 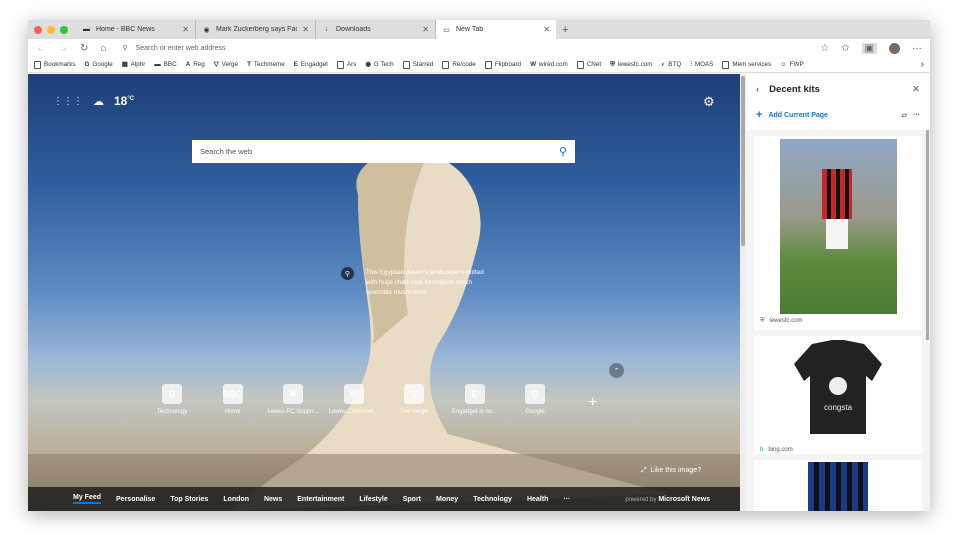 I want to click on maximize-window-button, so click(x=64, y=29).